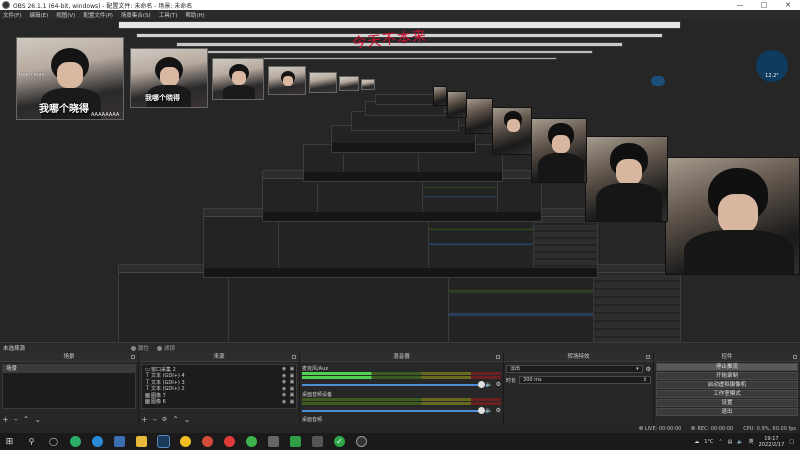 The image size is (800, 450). Describe the element at coordinates (727, 376) in the screenshot. I see `start-recording-button: 开始录制` at that location.